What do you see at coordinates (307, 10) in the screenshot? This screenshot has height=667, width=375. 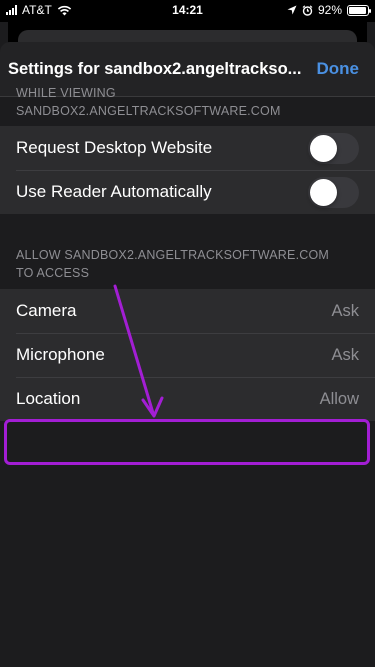 I see `alarm-icon` at bounding box center [307, 10].